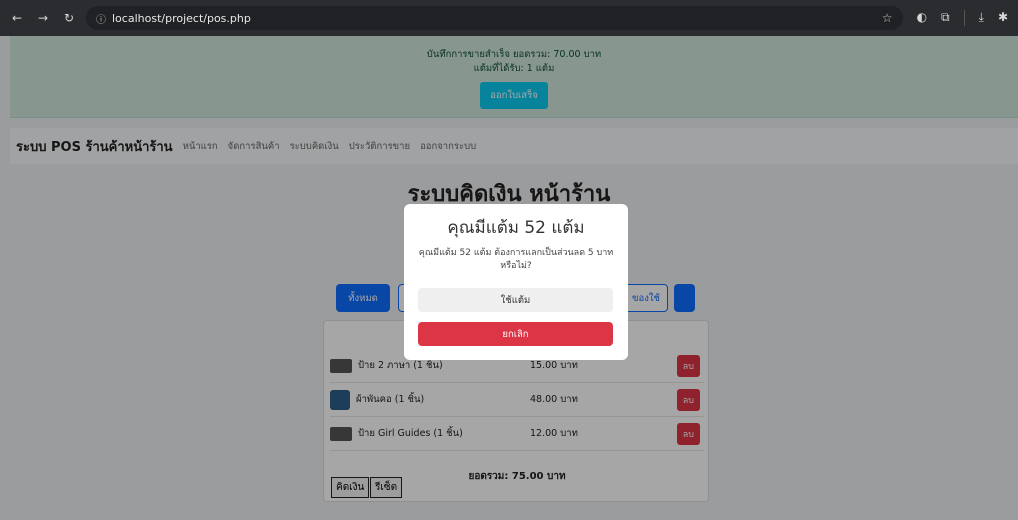  Describe the element at coordinates (181, 18) in the screenshot. I see `url-text: localhost/project/pos.php` at that location.